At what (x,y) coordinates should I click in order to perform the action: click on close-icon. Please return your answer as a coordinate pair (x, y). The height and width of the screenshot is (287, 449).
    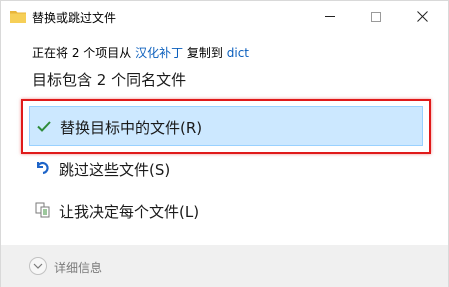
    Looking at the image, I should click on (422, 16).